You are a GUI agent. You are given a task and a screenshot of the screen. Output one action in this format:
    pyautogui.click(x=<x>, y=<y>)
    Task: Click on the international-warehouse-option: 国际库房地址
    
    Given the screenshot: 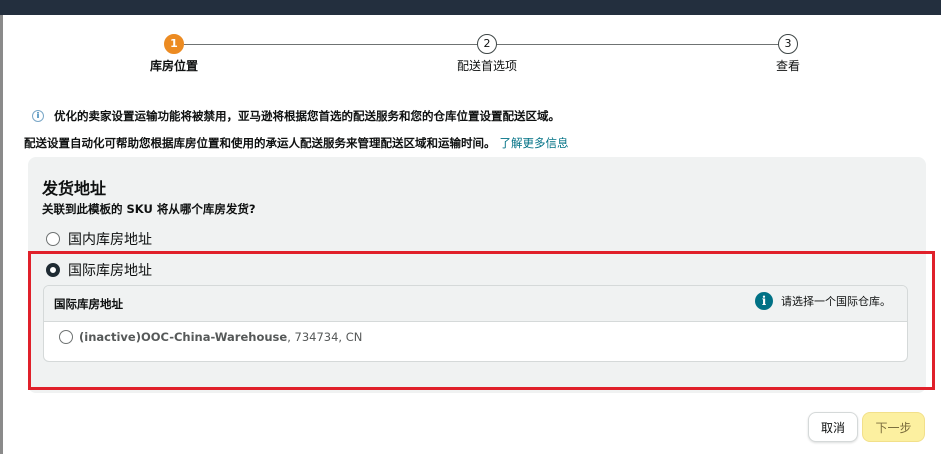 What is the action you would take?
    pyautogui.click(x=99, y=270)
    